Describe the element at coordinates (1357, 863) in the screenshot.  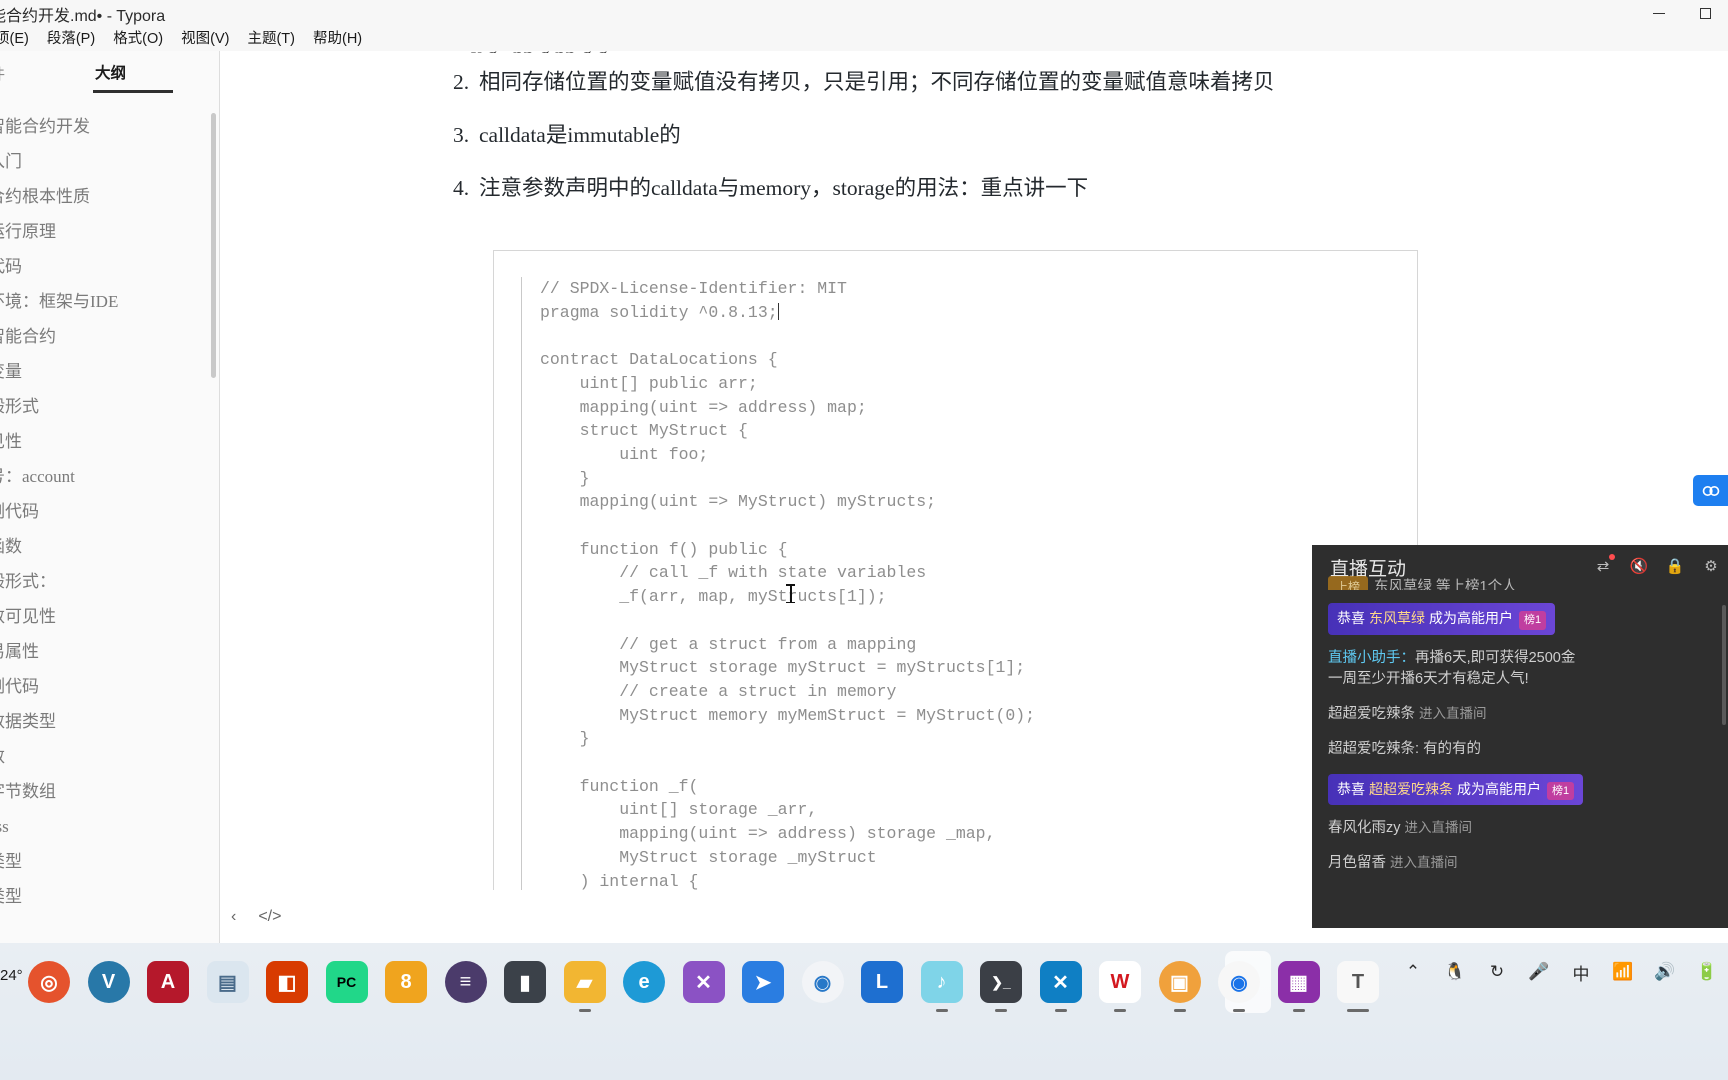
I see `chat-username: 月色留香` at that location.